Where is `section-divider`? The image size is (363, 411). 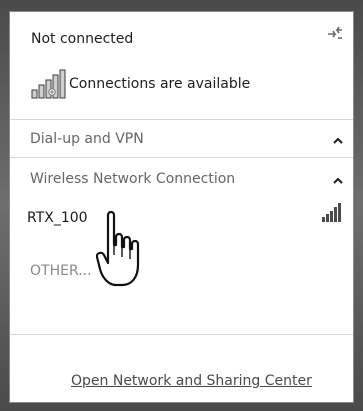 section-divider is located at coordinates (181, 157).